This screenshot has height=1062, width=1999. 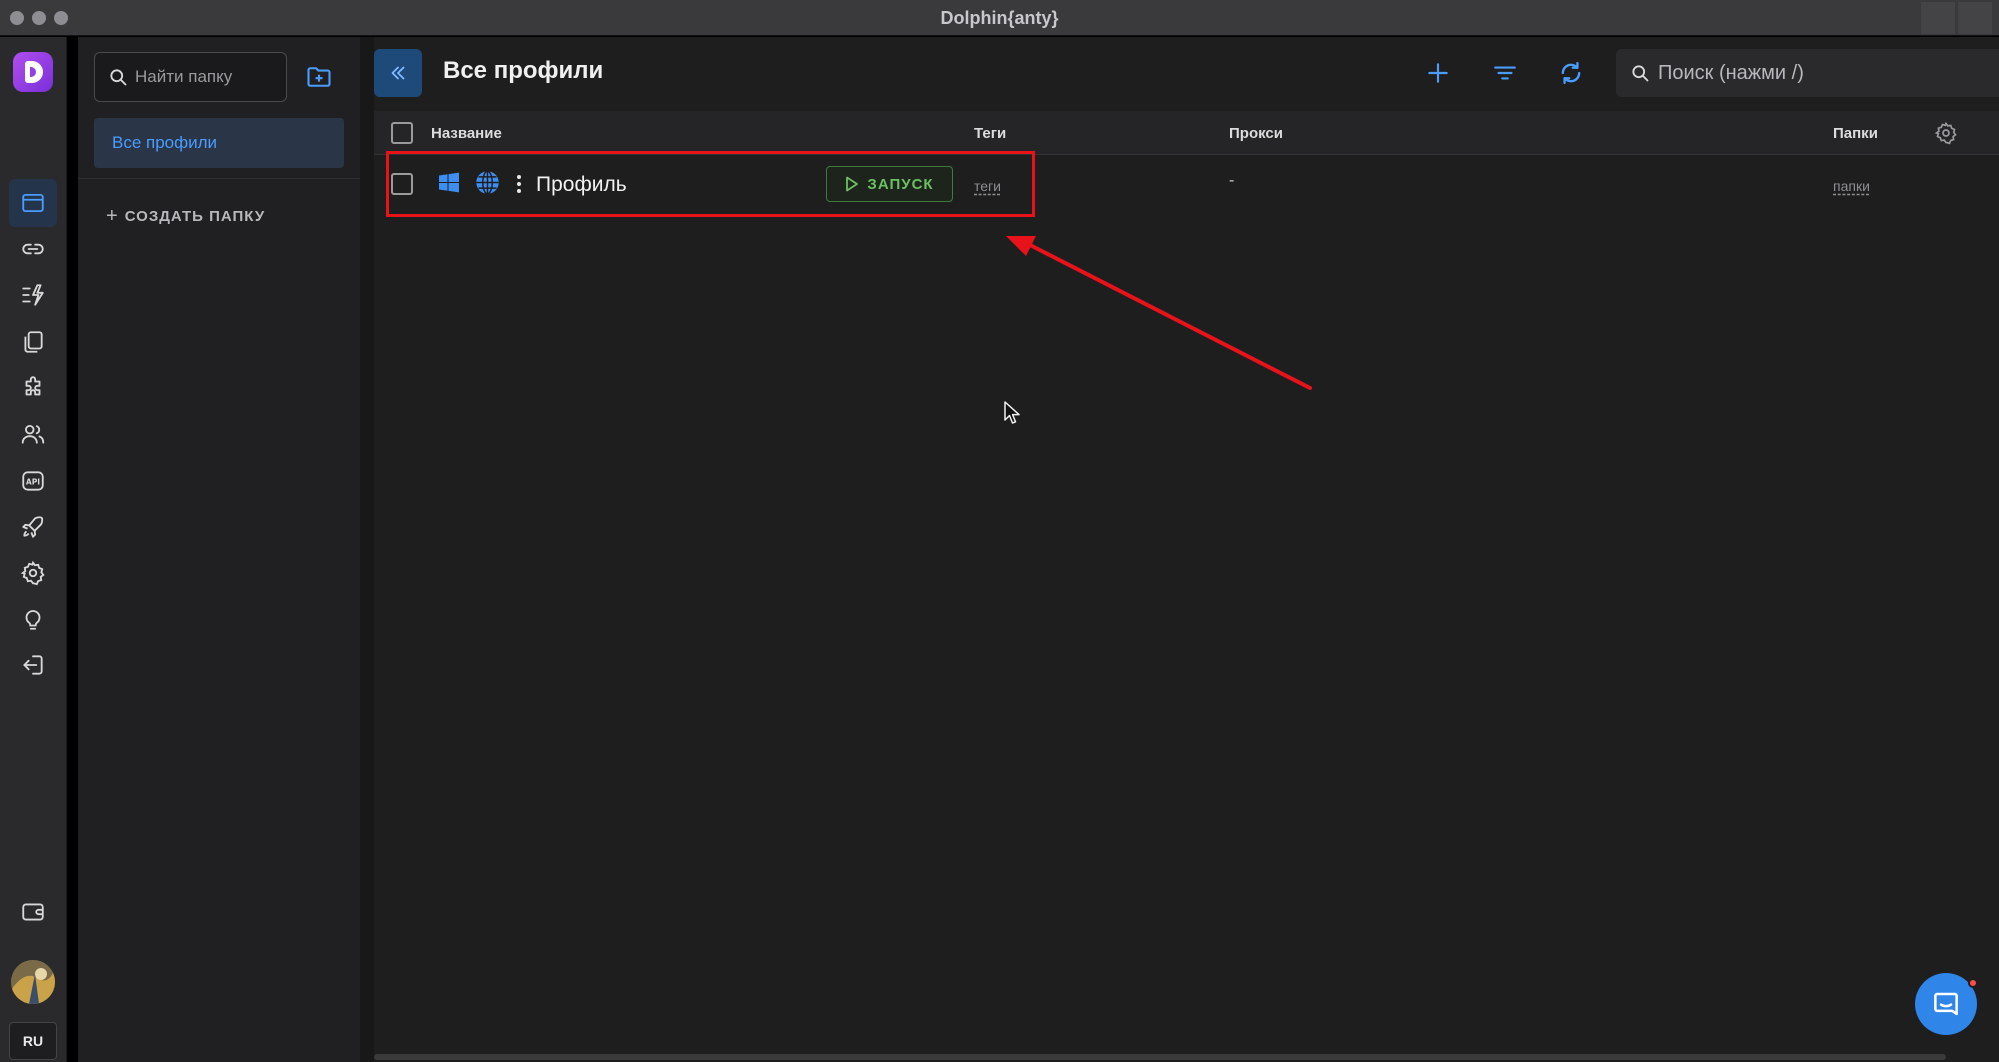 I want to click on svg-text: API, so click(x=33, y=481).